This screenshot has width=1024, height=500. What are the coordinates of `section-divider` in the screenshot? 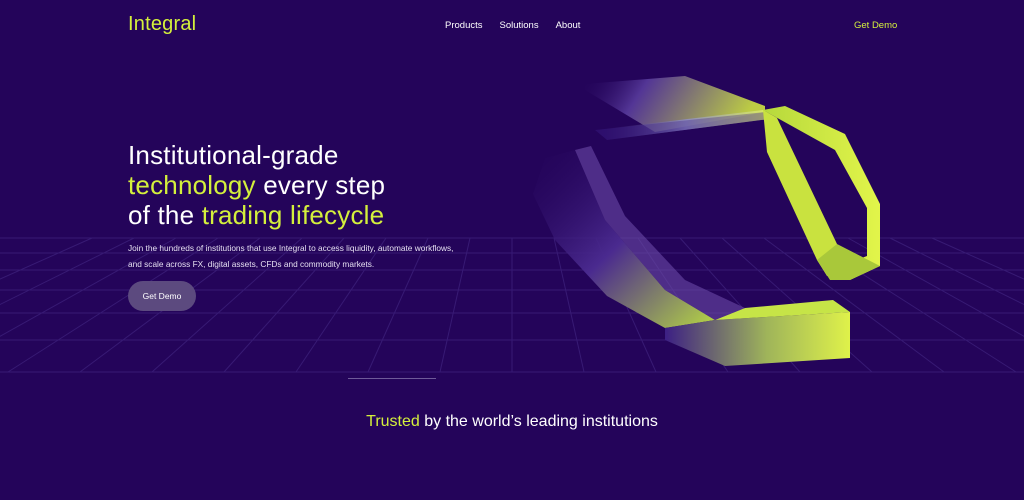 It's located at (392, 378).